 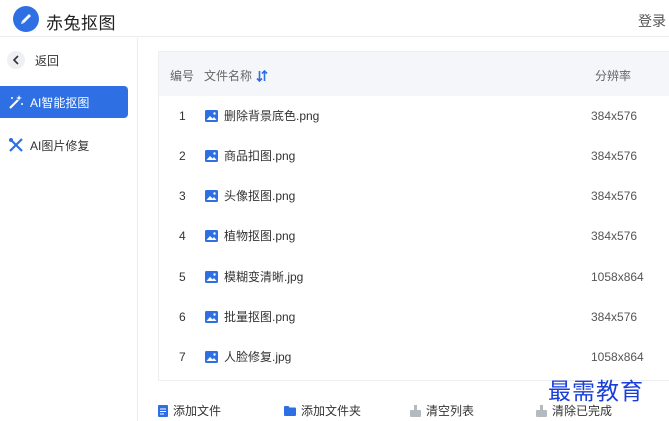 I want to click on sidebar-item-ai-repair: AI图片修复, so click(x=64, y=145).